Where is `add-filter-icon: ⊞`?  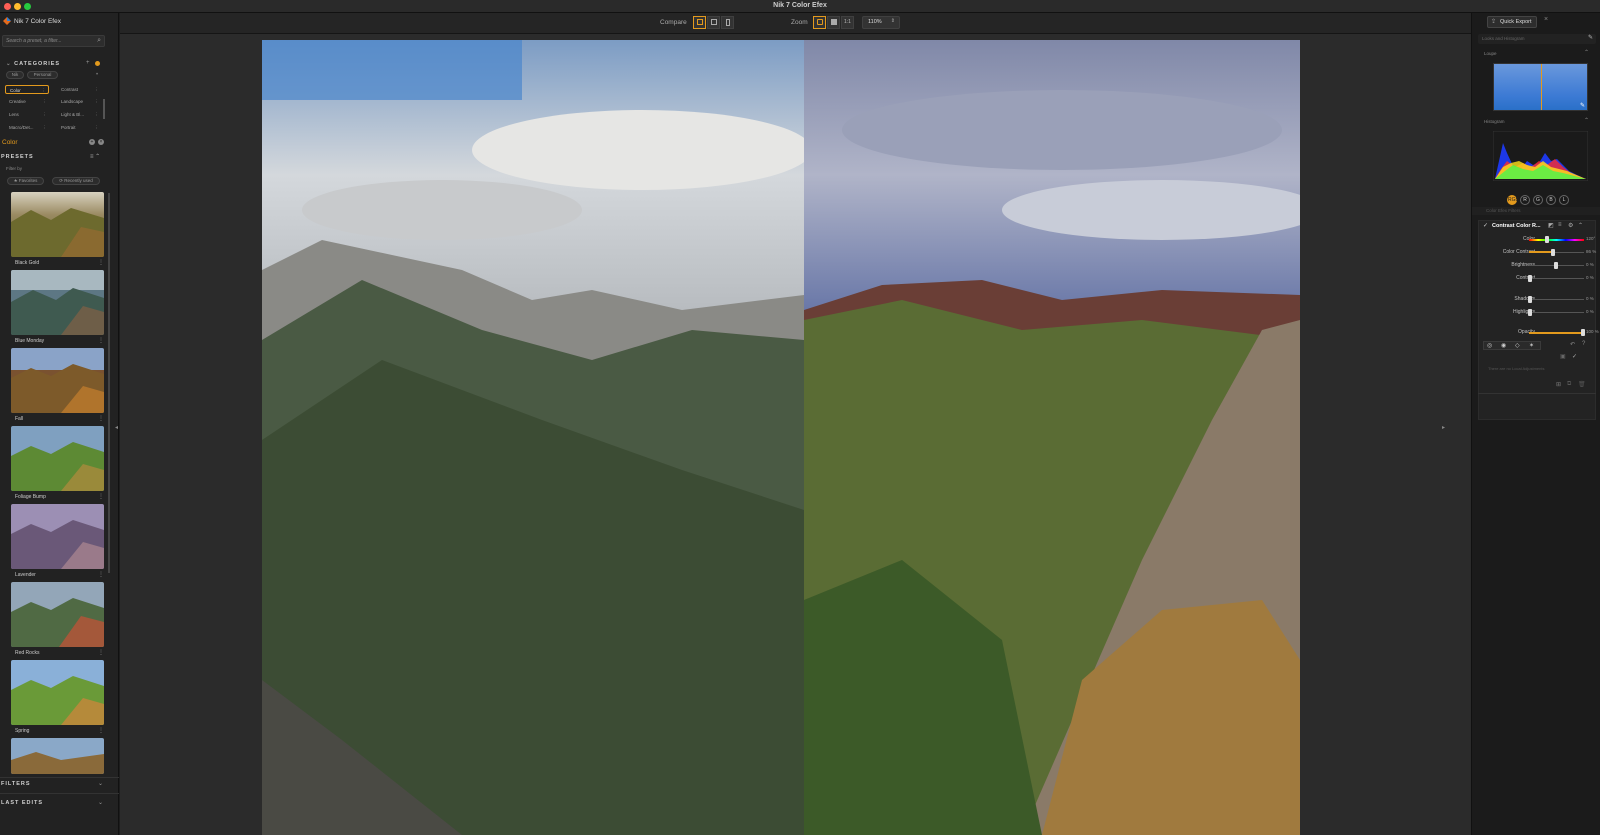
add-filter-icon: ⊞ is located at coordinates (1558, 384).